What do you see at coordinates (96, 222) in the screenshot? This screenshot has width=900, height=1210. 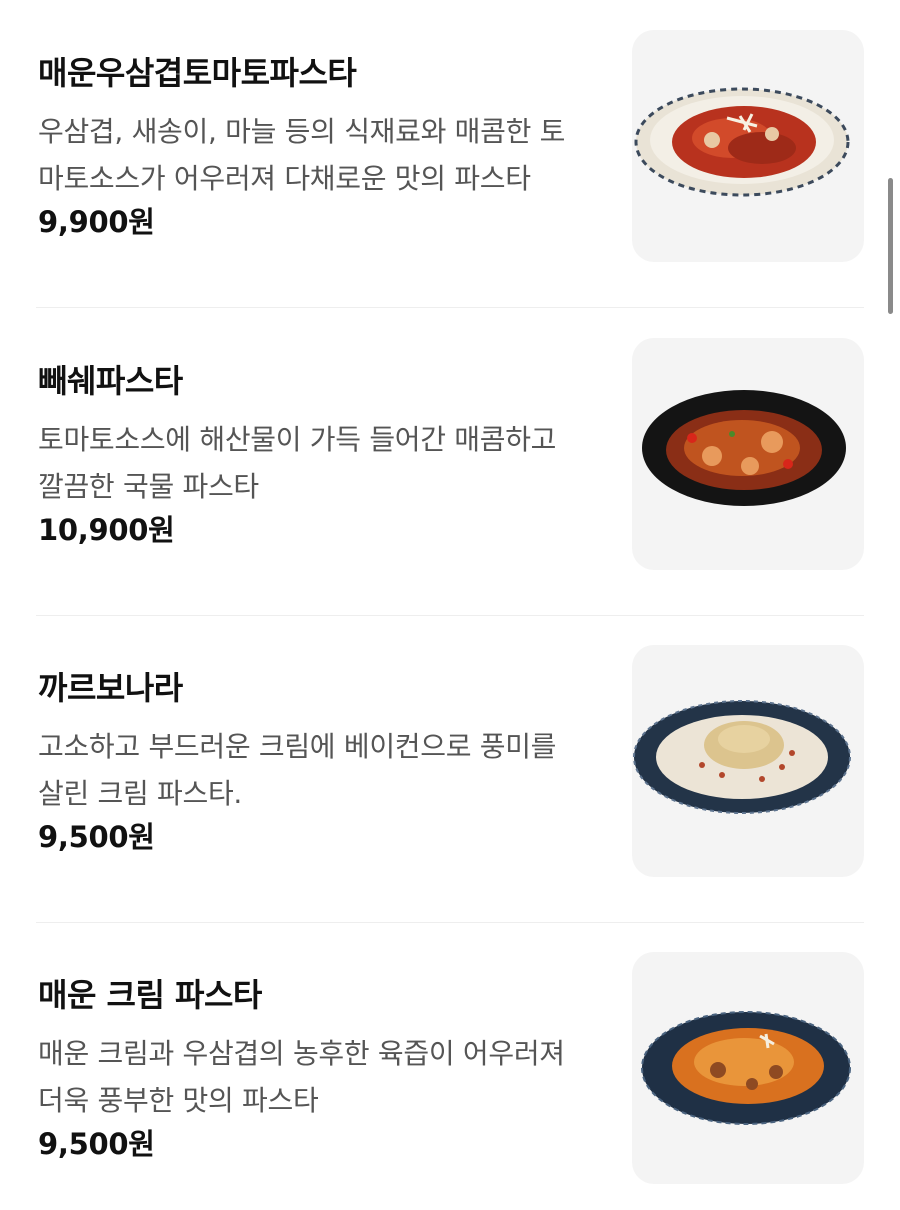 I see `menu-item-price: 9,900원` at bounding box center [96, 222].